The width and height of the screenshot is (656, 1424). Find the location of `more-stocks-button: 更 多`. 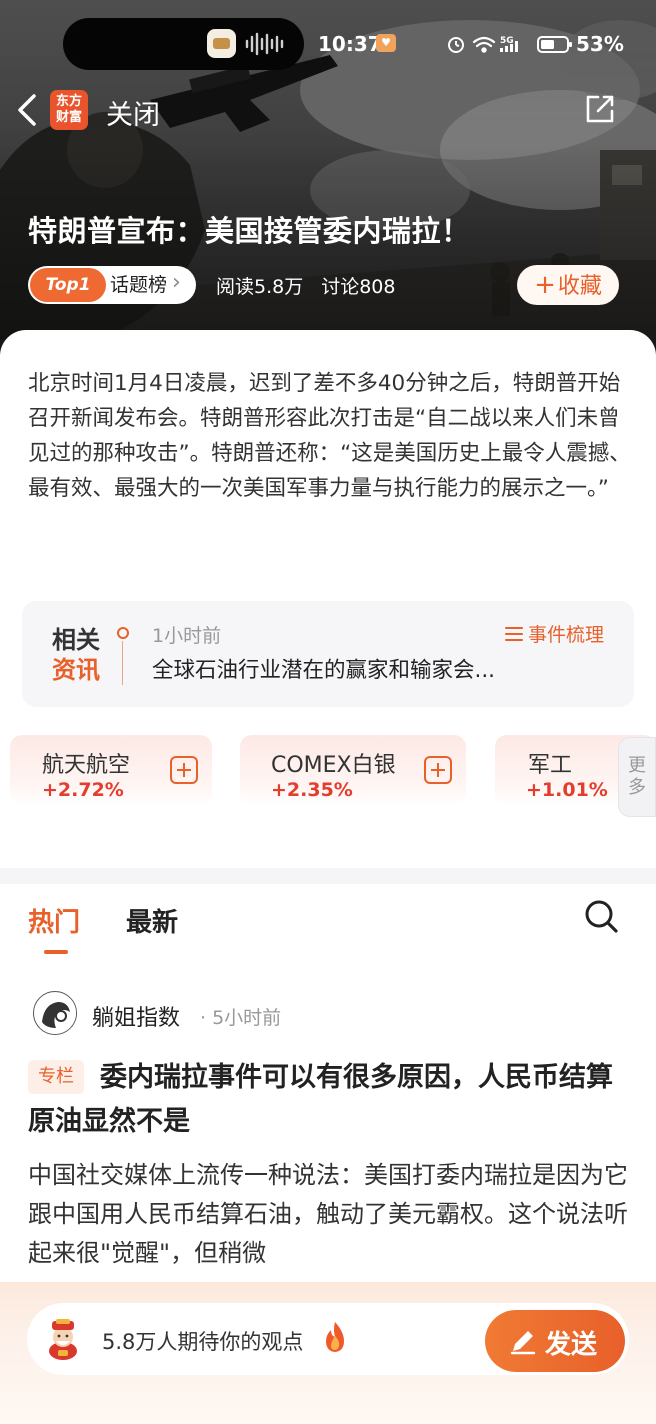

more-stocks-button: 更 多 is located at coordinates (637, 777).